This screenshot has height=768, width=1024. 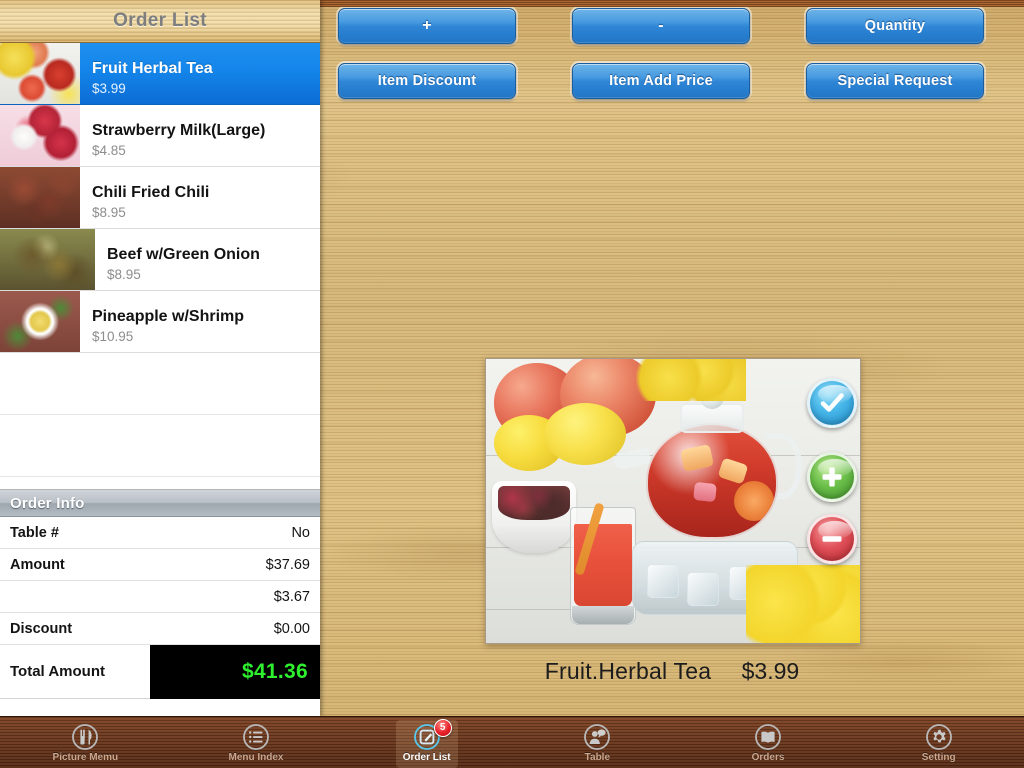 What do you see at coordinates (628, 671) in the screenshot?
I see `product-name: Fruit.Herbal Tea` at bounding box center [628, 671].